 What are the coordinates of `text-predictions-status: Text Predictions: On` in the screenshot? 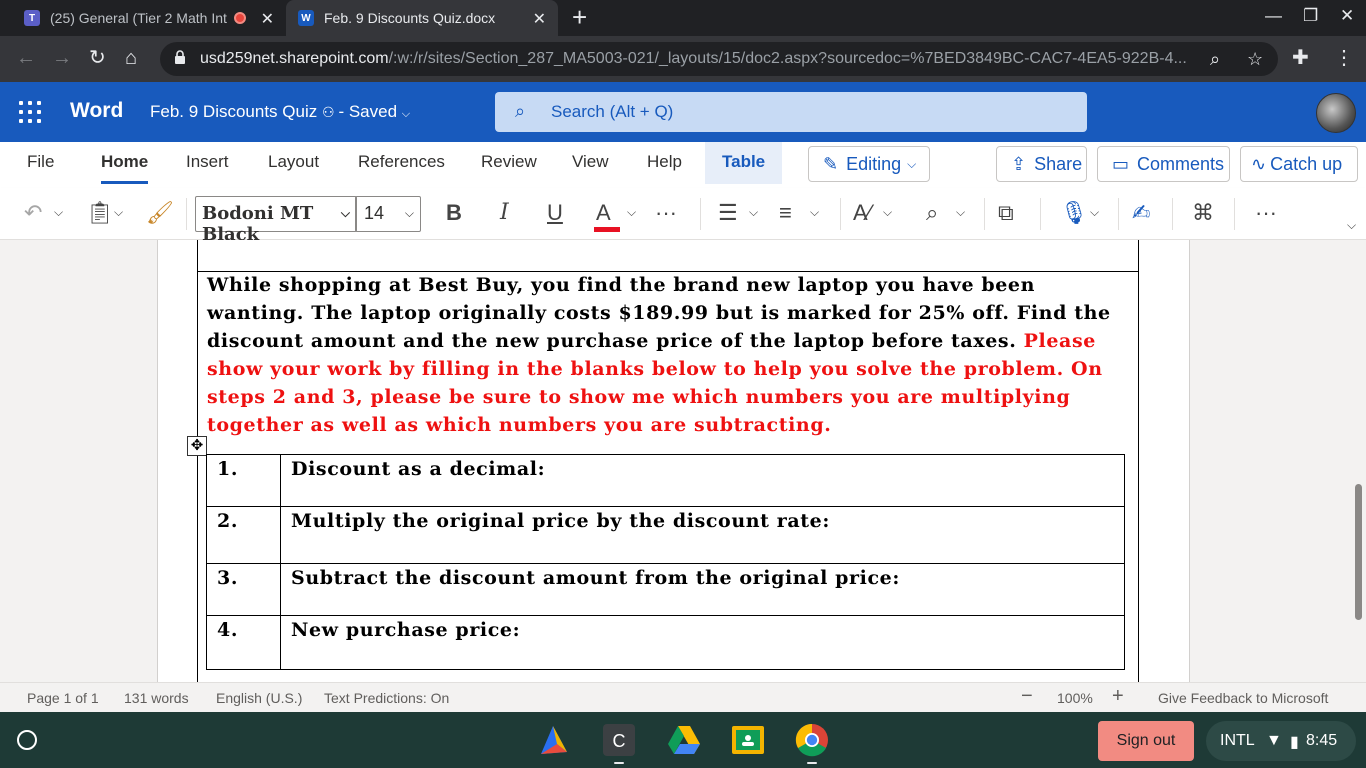 It's located at (386, 698).